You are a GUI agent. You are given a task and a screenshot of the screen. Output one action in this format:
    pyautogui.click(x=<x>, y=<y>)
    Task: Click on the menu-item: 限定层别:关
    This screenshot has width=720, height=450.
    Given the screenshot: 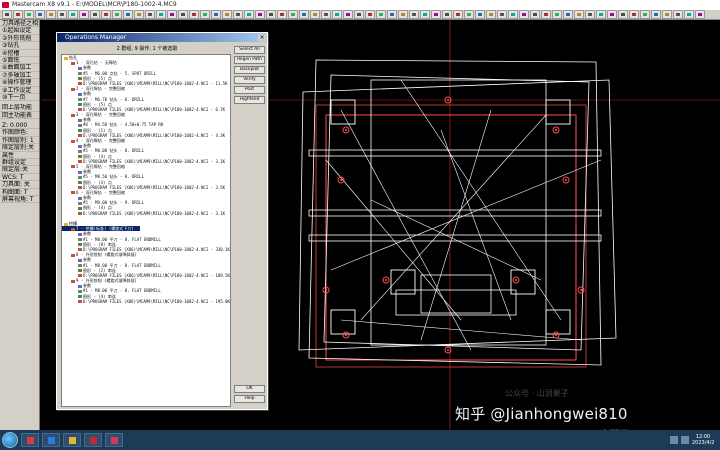 What is the action you would take?
    pyautogui.click(x=19, y=148)
    